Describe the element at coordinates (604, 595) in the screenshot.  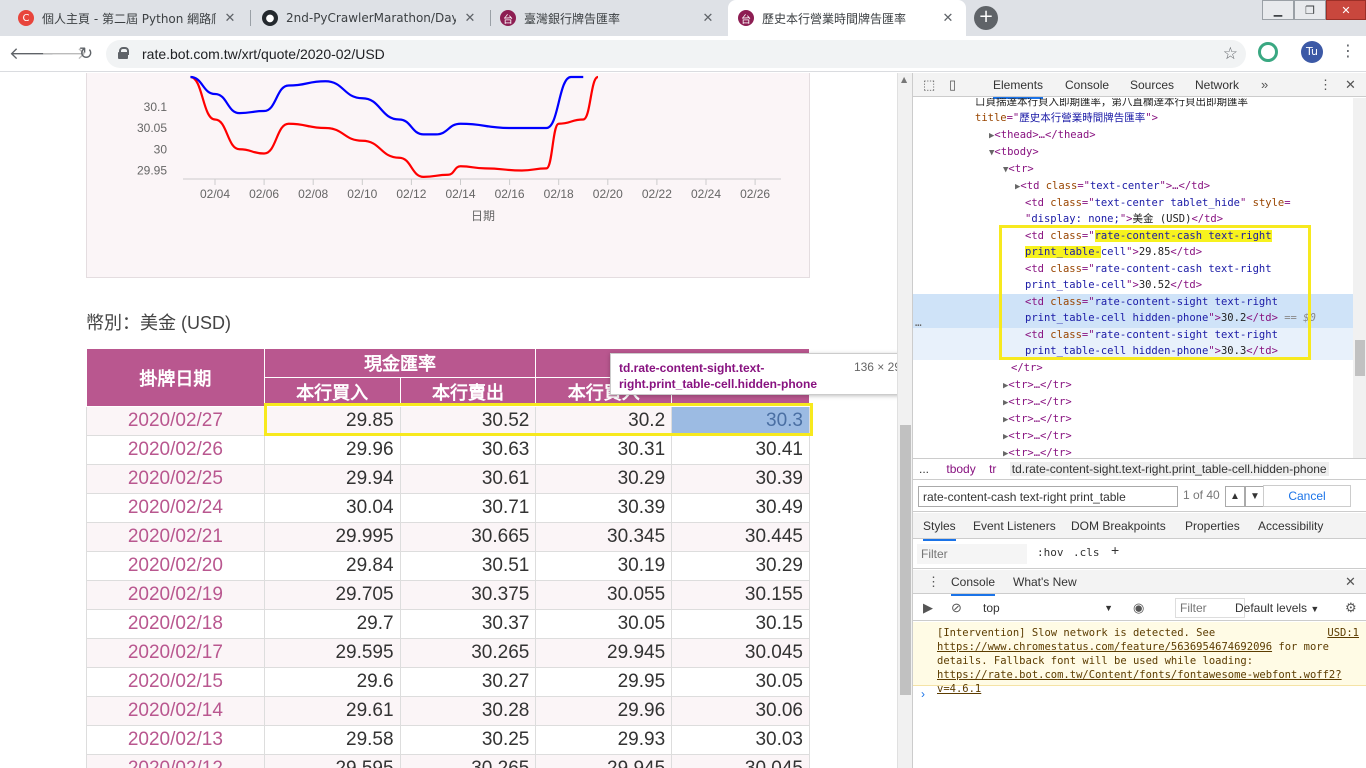
I see `sight-buy-cell: 30.055` at that location.